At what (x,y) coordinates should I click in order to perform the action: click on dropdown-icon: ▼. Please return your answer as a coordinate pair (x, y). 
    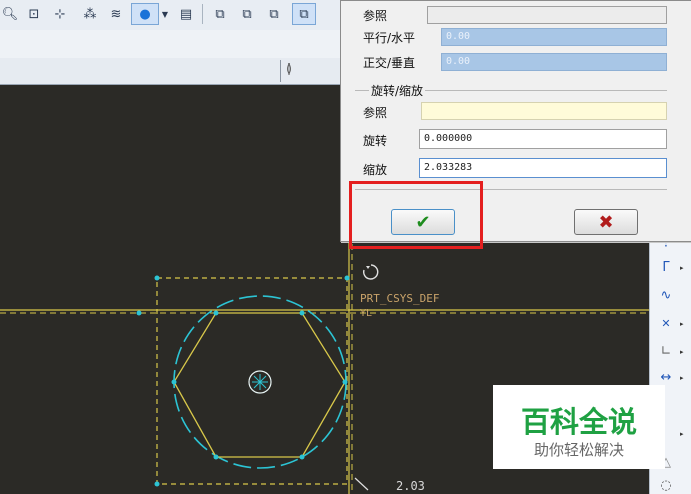
    Looking at the image, I should click on (165, 14).